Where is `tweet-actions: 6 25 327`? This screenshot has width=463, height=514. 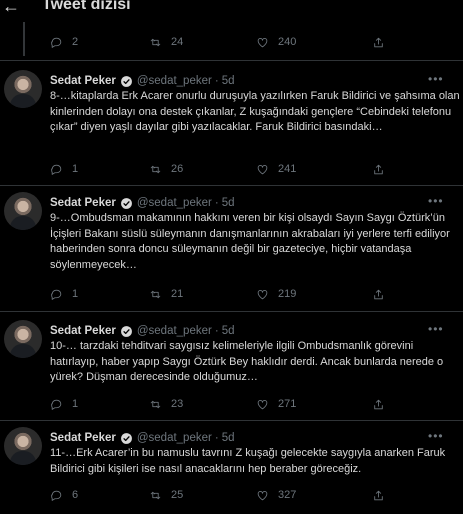
tweet-actions: 6 25 327 is located at coordinates (231, 495).